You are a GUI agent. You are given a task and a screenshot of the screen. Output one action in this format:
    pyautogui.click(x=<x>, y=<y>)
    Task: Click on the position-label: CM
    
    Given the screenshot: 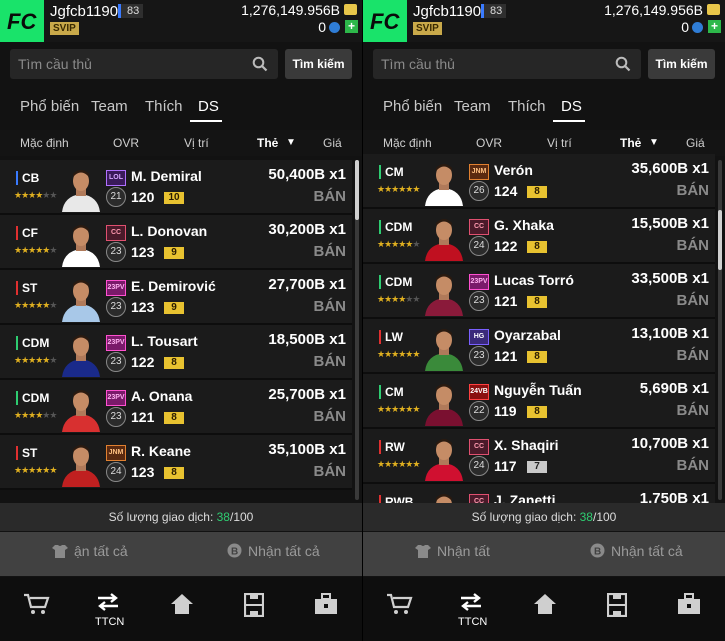 What is the action you would take?
    pyautogui.click(x=391, y=172)
    